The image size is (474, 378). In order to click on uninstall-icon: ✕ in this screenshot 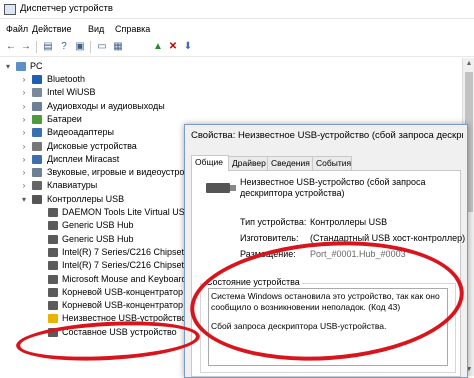, I will do `click(173, 47)`.